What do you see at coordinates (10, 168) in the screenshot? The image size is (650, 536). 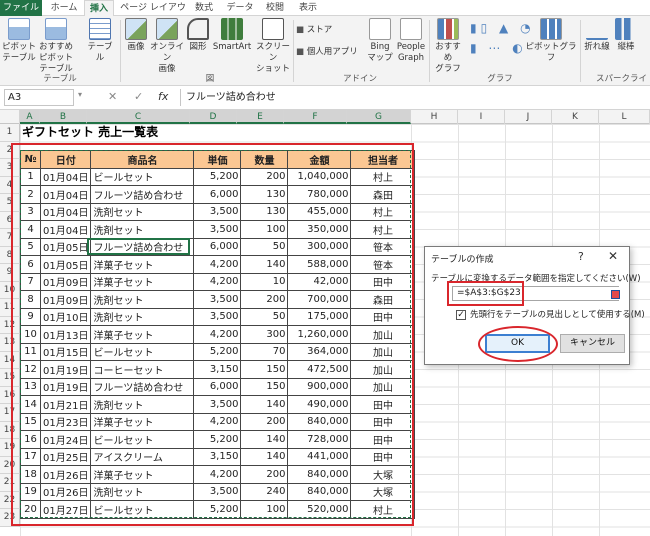 I see `row-header: 3` at bounding box center [10, 168].